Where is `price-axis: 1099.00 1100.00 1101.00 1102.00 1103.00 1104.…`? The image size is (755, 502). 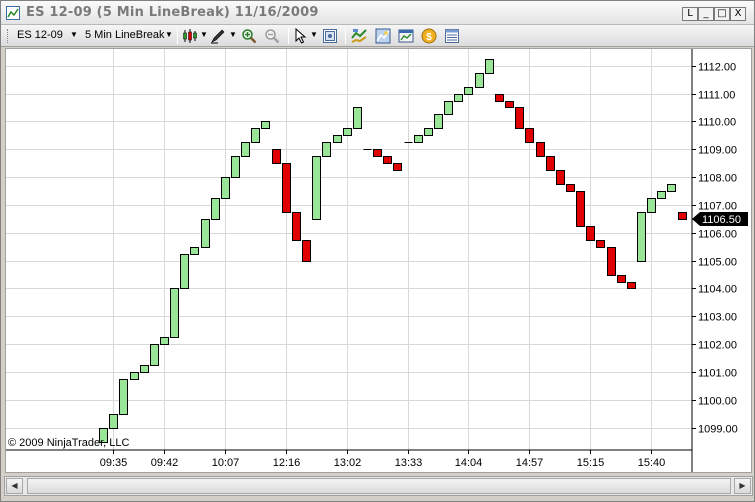
price-axis: 1099.00 1100.00 1101.00 1102.00 1103.00 1104.… is located at coordinates (715, 249).